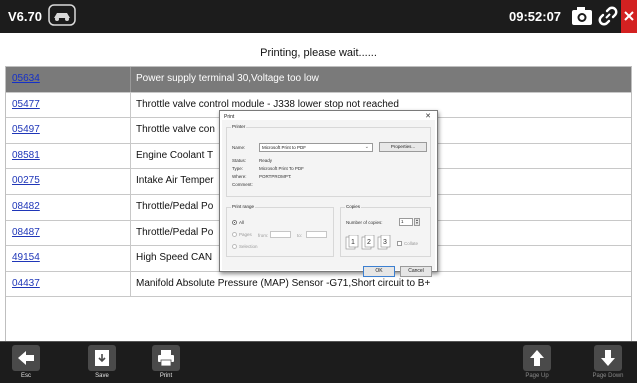  I want to click on close-icon, so click(629, 16).